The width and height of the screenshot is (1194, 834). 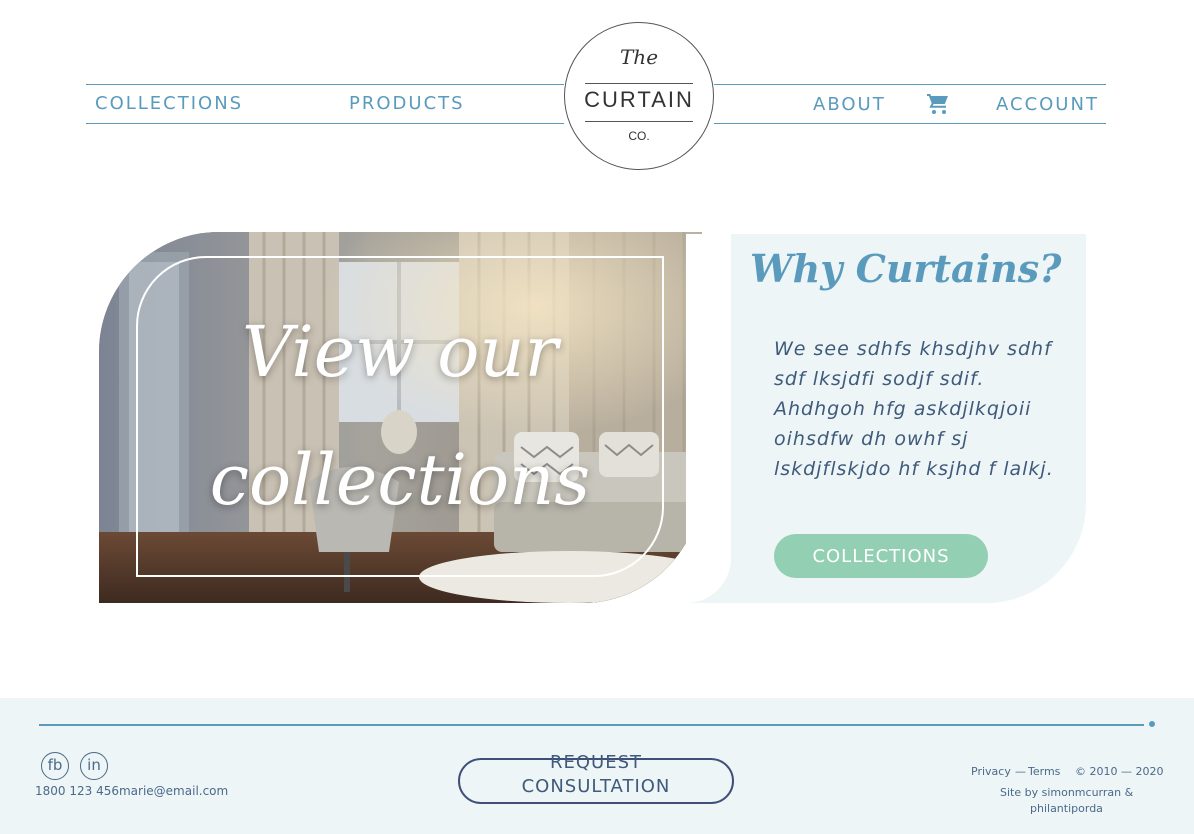 I want to click on linkedin-icon: in, so click(x=94, y=766).